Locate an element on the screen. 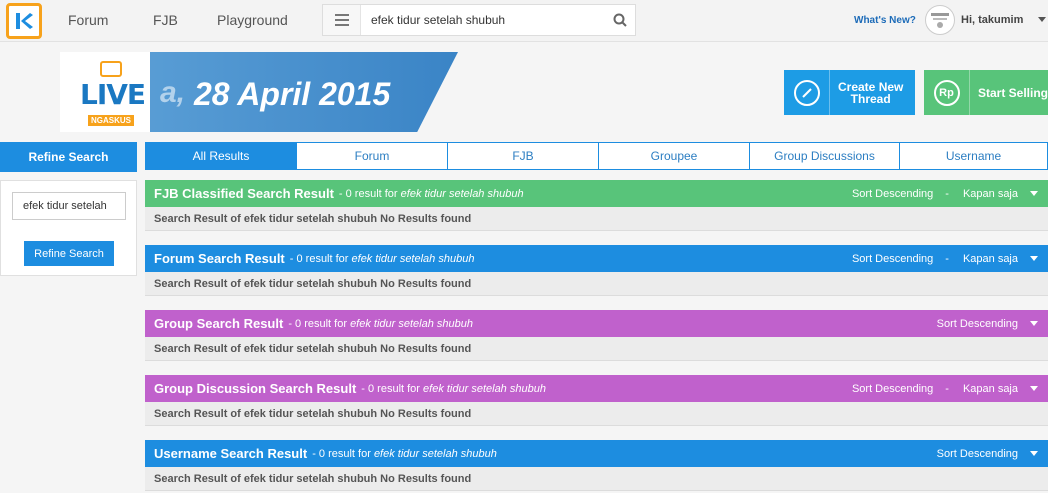 Image resolution: width=1048 pixels, height=493 pixels. tab-groupee: Groupee is located at coordinates (674, 156).